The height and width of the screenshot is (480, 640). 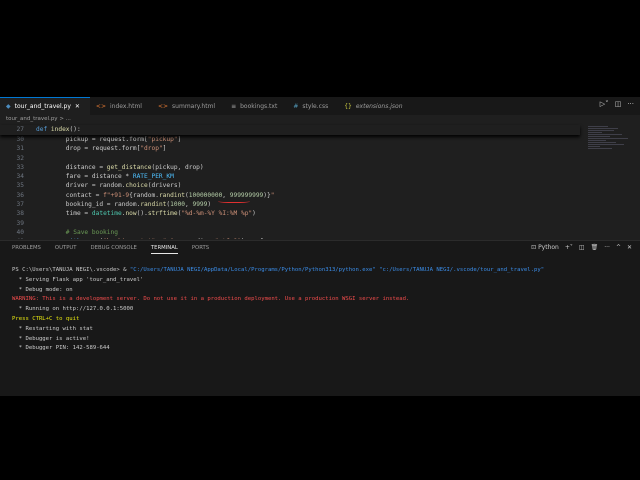 I want to click on tab-index-html: <> index.html, so click(x=121, y=106).